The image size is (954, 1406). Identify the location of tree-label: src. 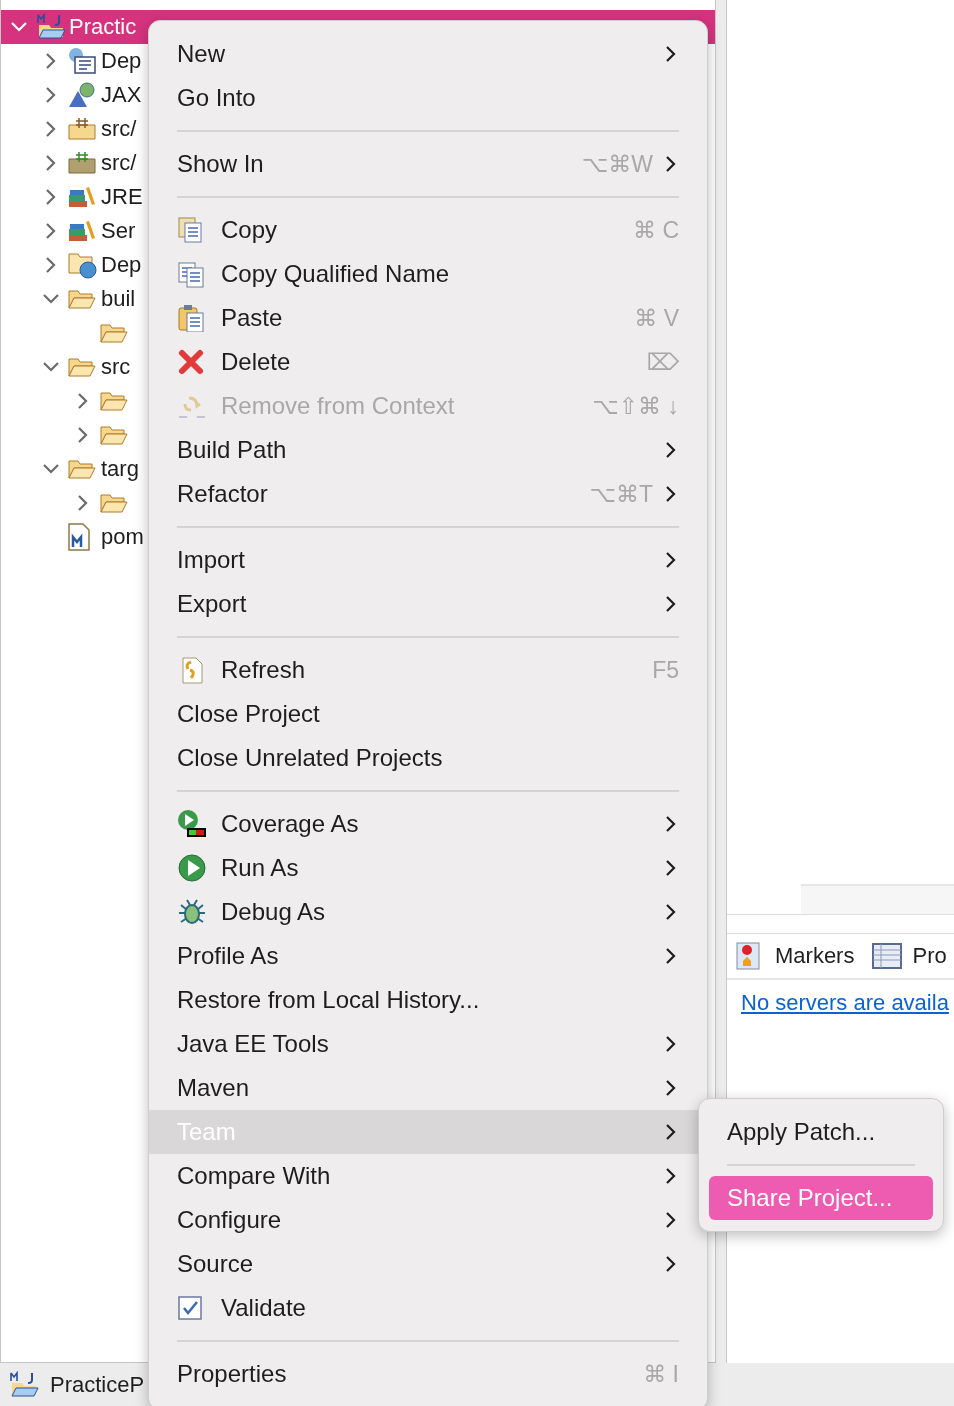
(116, 367).